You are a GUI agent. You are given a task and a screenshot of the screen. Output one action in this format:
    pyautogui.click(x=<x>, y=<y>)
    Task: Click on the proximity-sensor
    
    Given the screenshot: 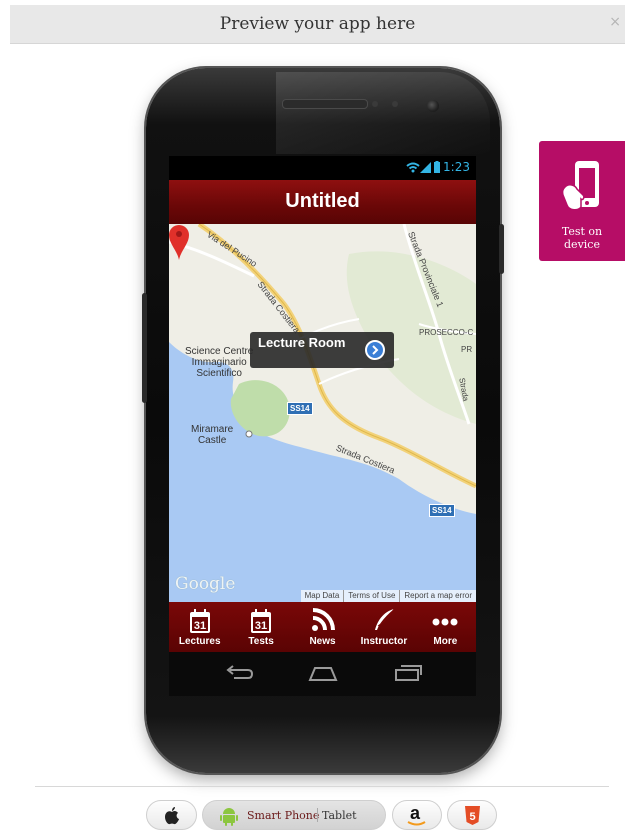 What is the action you would take?
    pyautogui.click(x=375, y=104)
    